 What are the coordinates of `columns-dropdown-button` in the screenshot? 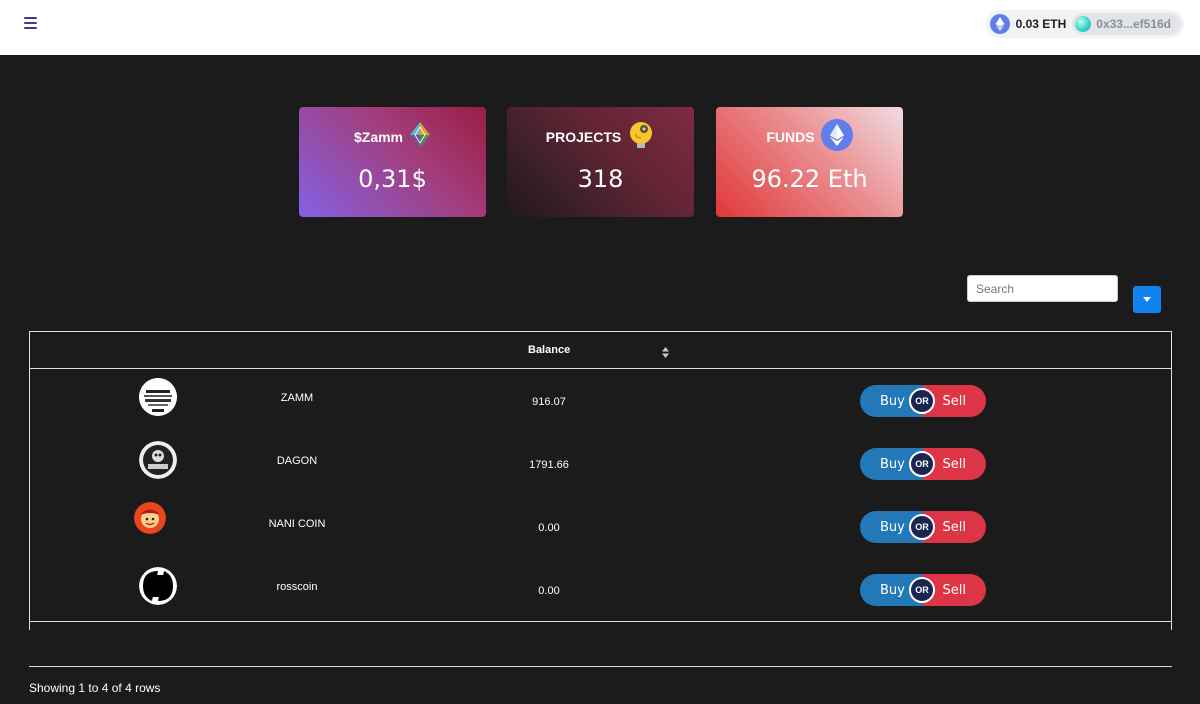 It's located at (1147, 299).